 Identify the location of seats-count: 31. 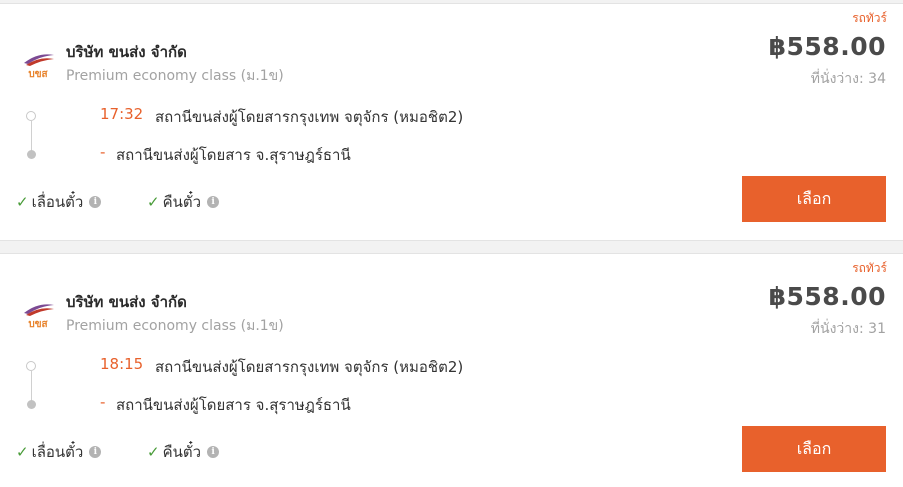
(877, 329).